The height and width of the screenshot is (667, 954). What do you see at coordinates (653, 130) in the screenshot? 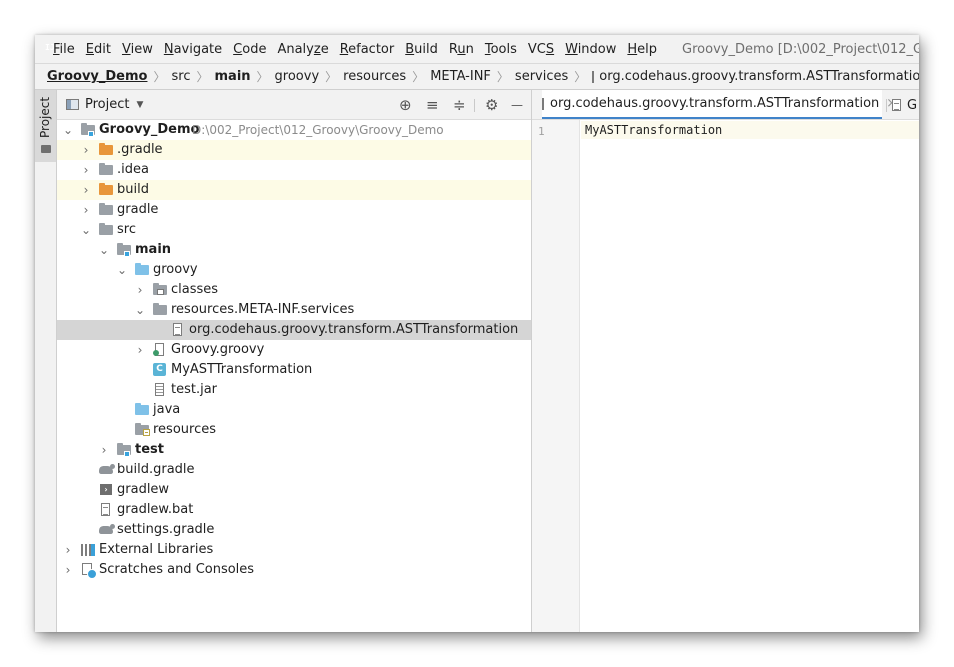
I see `code-line: MyASTTransformation` at bounding box center [653, 130].